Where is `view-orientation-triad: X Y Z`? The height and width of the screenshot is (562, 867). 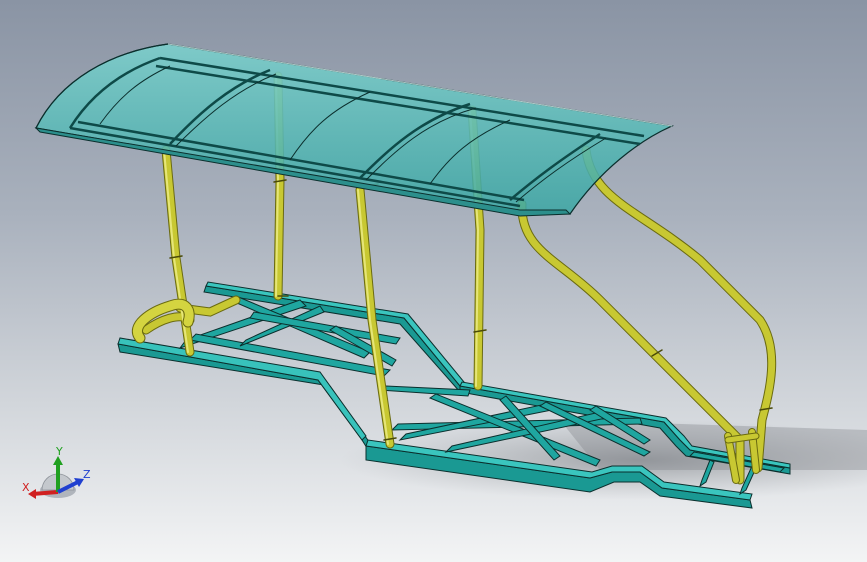 view-orientation-triad: X Y Z is located at coordinates (58, 477).